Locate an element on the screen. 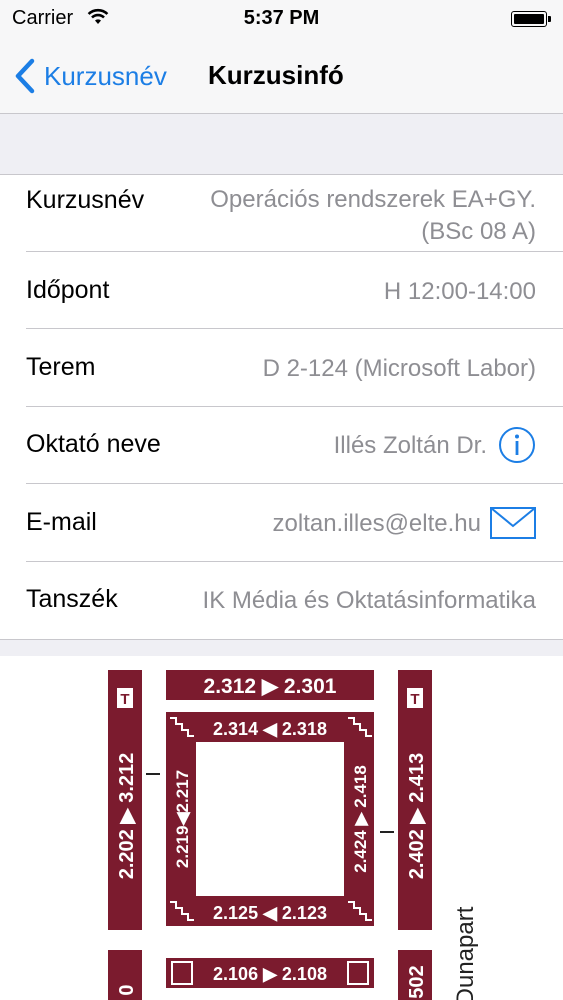 The width and height of the screenshot is (563, 1000). right-wing-label: 2.402 ▶ 2.413 is located at coordinates (417, 816).